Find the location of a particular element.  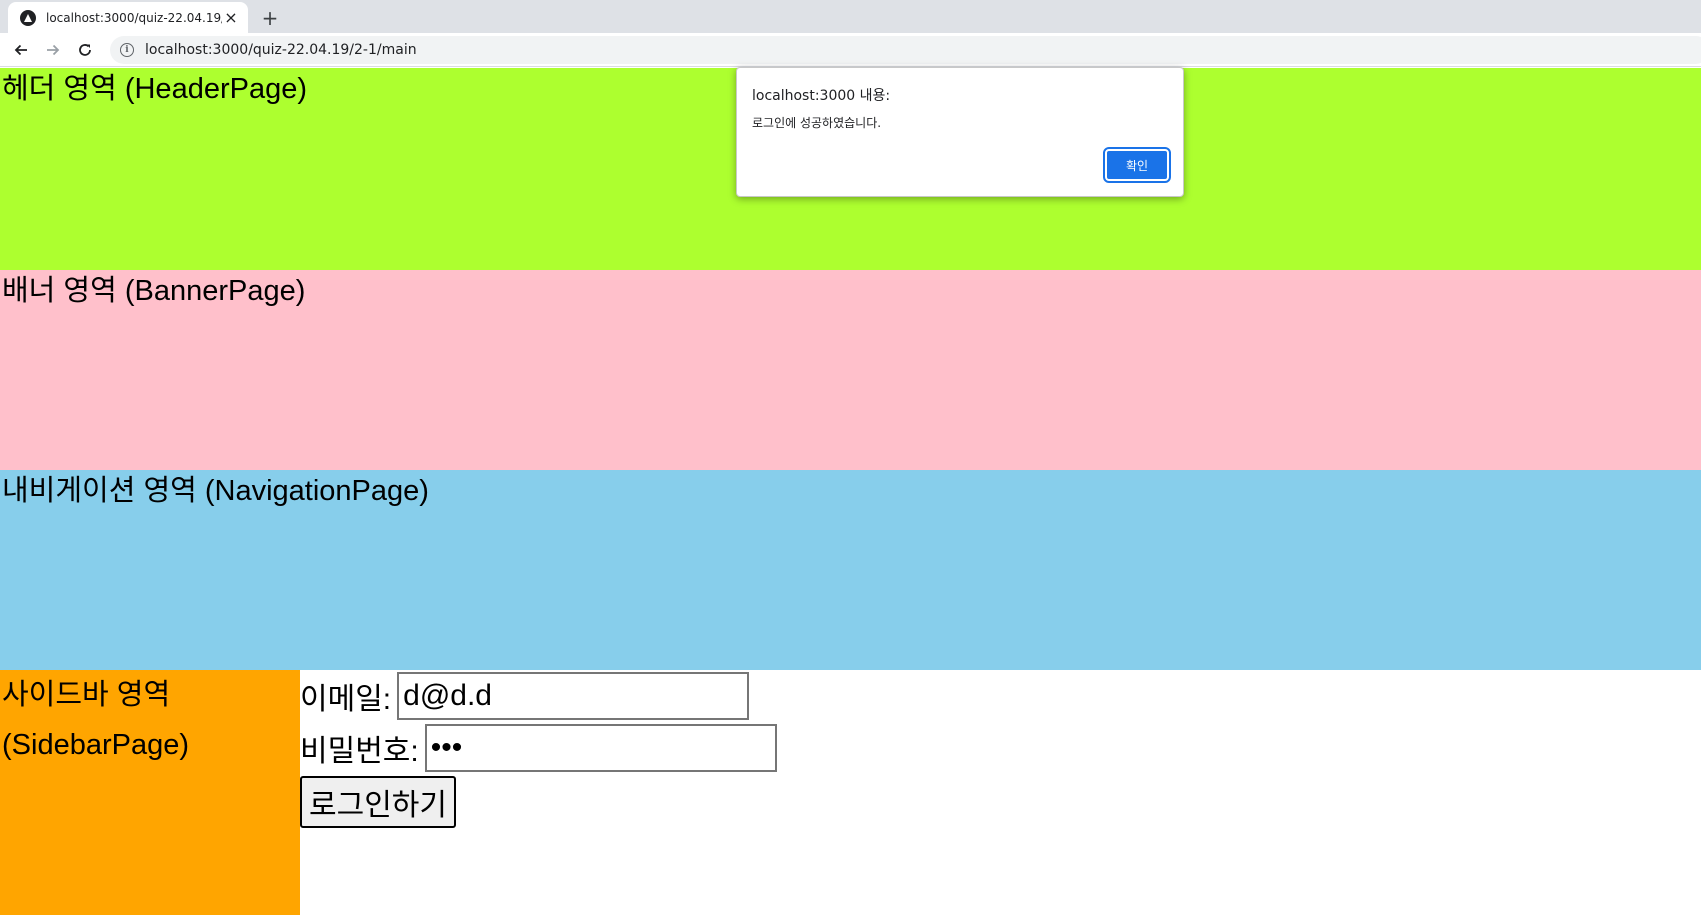

email-input is located at coordinates (573, 696).